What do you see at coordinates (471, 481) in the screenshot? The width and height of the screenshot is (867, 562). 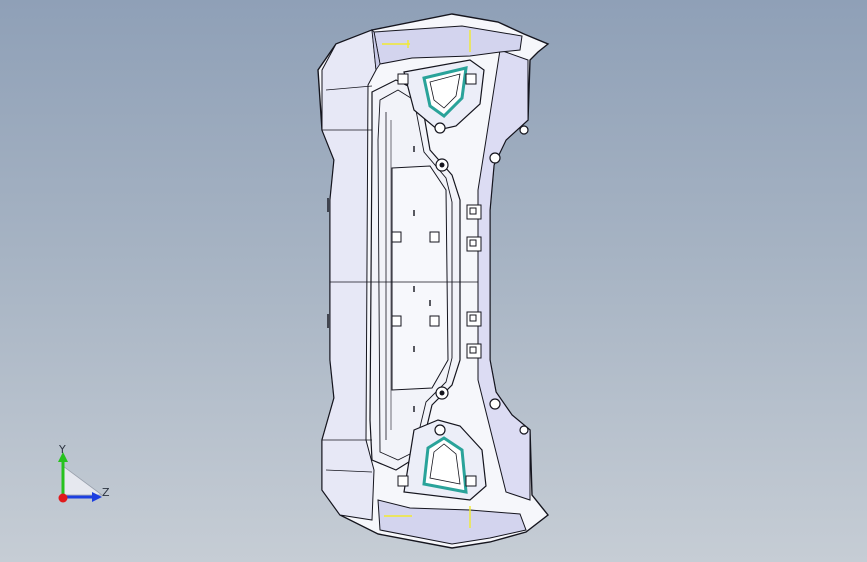 I see `boss-lower-right` at bounding box center [471, 481].